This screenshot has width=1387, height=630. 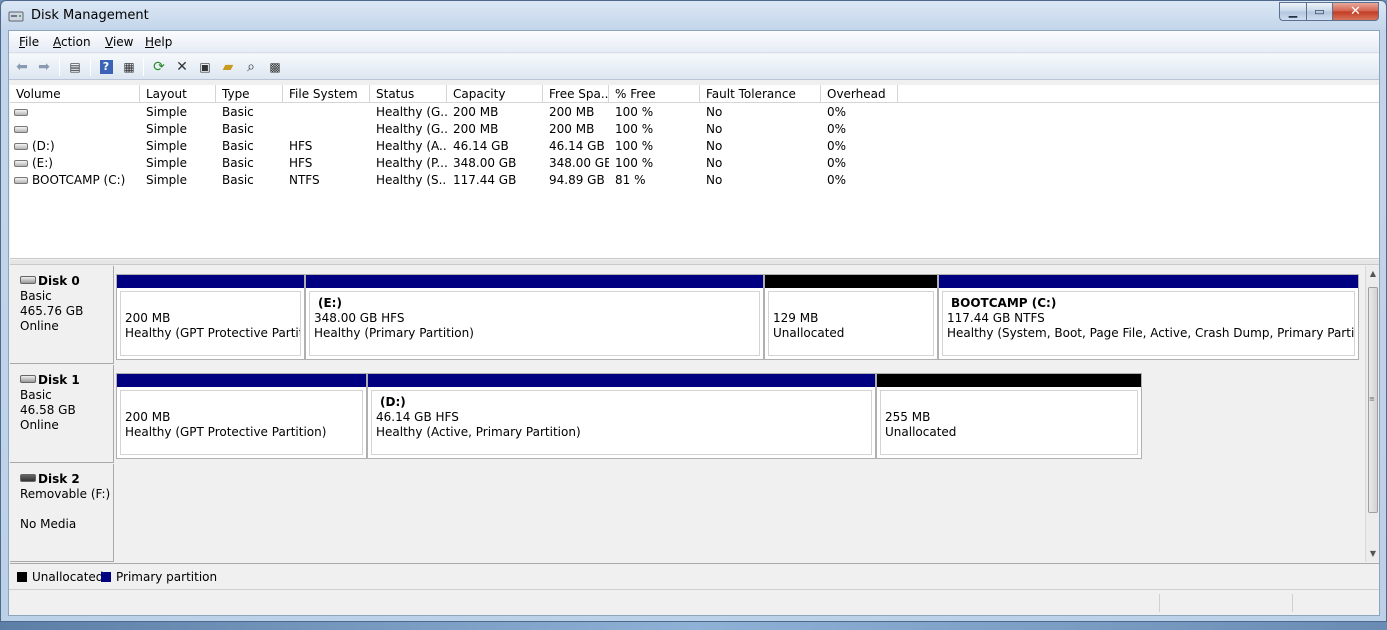 What do you see at coordinates (921, 432) in the screenshot?
I see `partition-status: Unallocated` at bounding box center [921, 432].